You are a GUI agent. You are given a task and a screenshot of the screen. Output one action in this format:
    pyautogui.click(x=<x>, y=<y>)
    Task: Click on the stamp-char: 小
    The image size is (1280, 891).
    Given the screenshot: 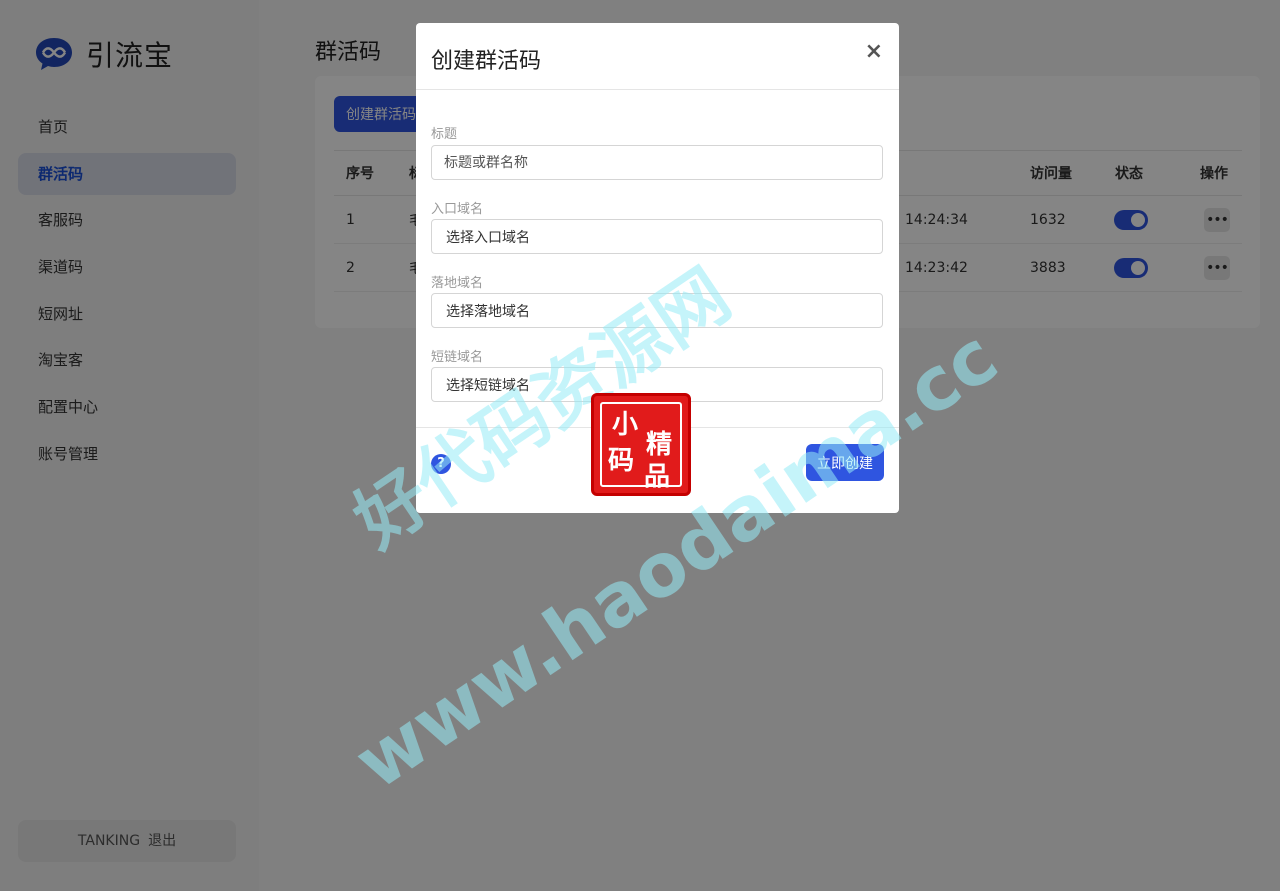 What is the action you would take?
    pyautogui.click(x=625, y=425)
    